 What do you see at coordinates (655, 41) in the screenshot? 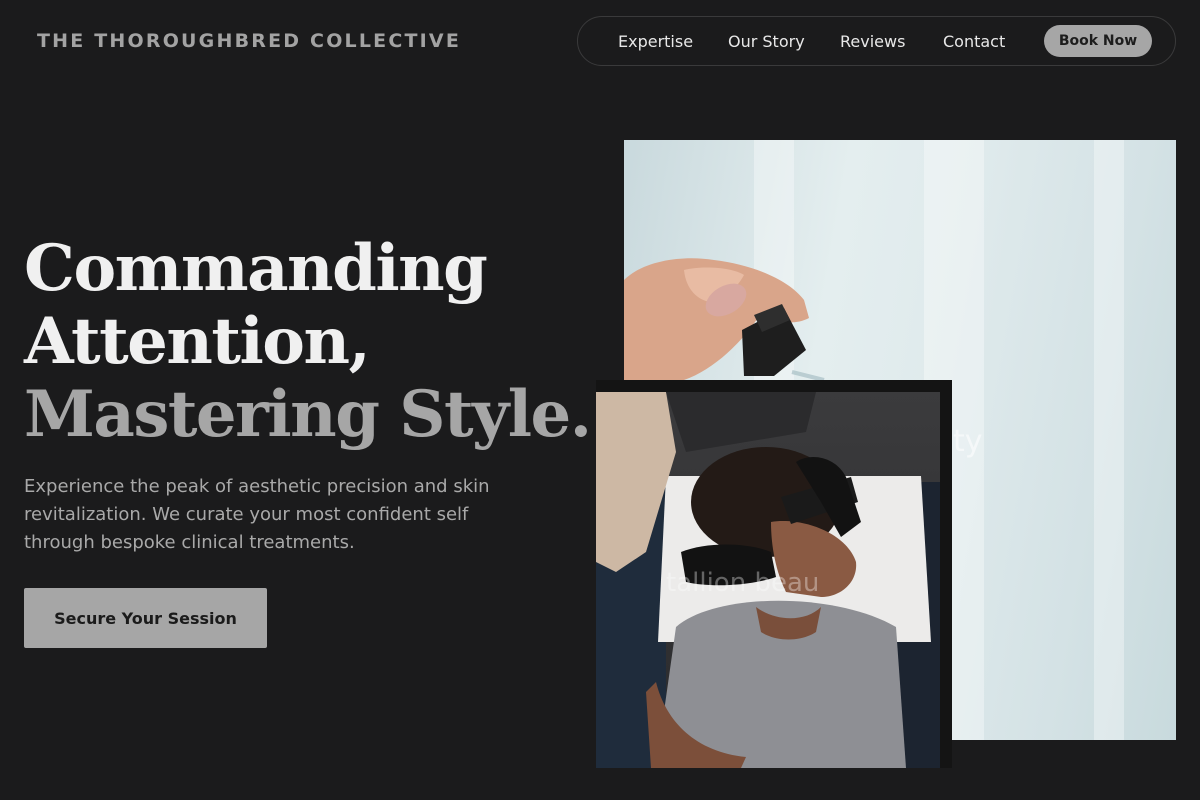
I see `nav-link-expertise: Expertise` at bounding box center [655, 41].